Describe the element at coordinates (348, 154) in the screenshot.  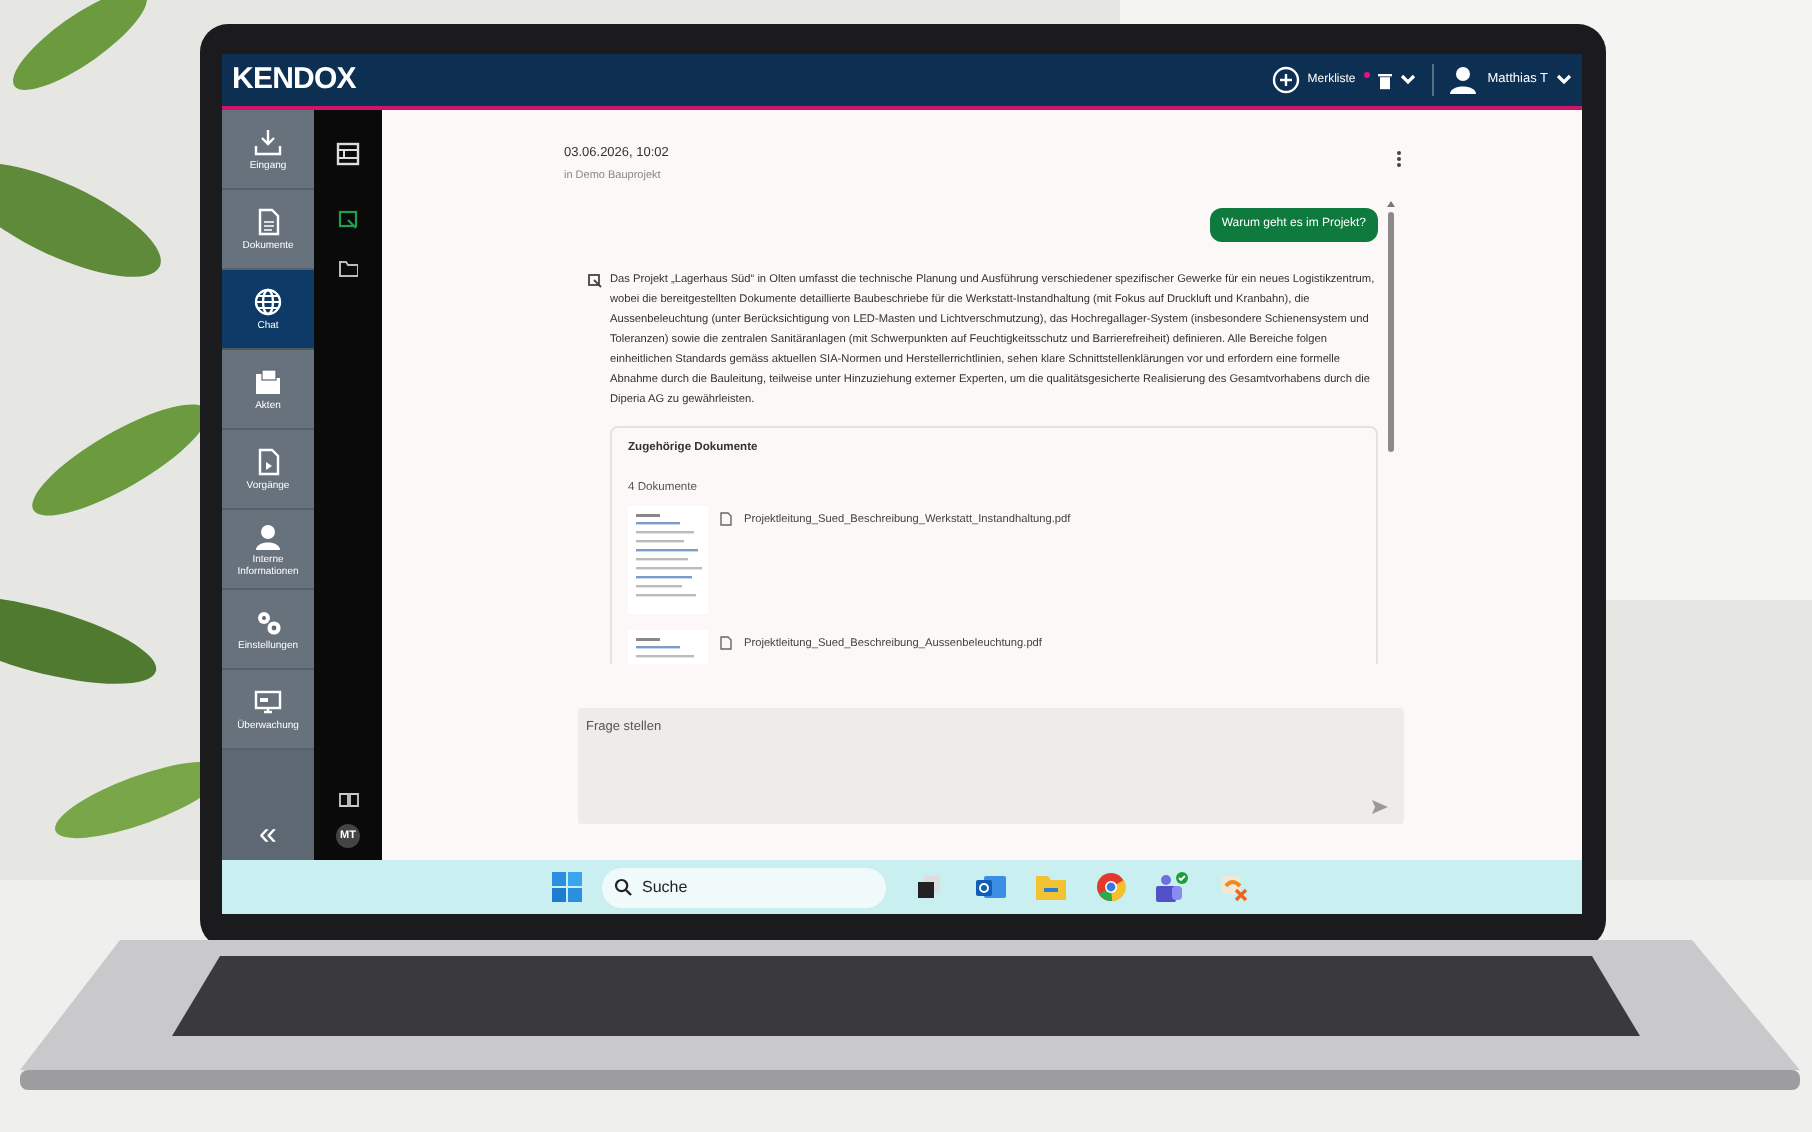
I see `panel-toggle-icon` at that location.